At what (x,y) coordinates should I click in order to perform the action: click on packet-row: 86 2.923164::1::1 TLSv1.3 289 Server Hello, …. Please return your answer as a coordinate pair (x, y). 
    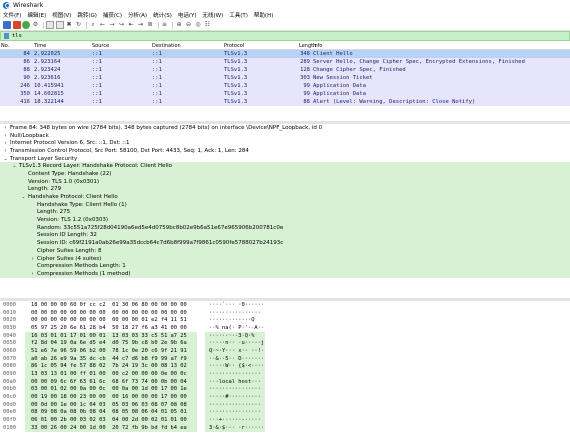
    Looking at the image, I should click on (285, 62).